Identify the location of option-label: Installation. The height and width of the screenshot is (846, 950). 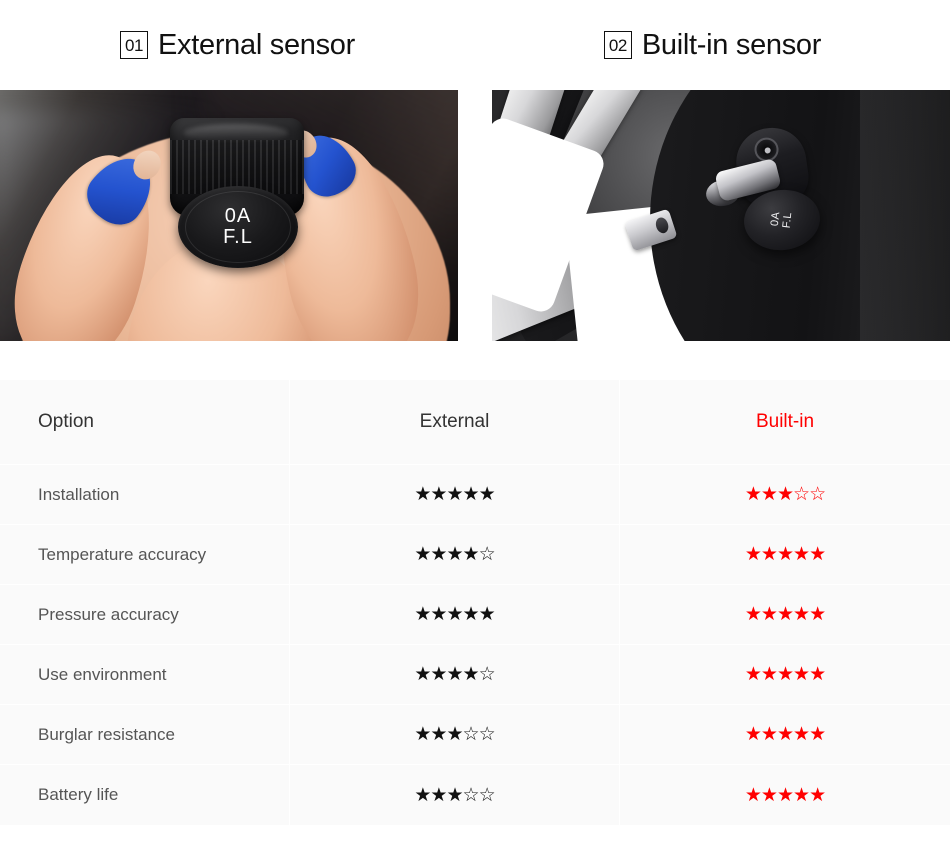
(79, 494).